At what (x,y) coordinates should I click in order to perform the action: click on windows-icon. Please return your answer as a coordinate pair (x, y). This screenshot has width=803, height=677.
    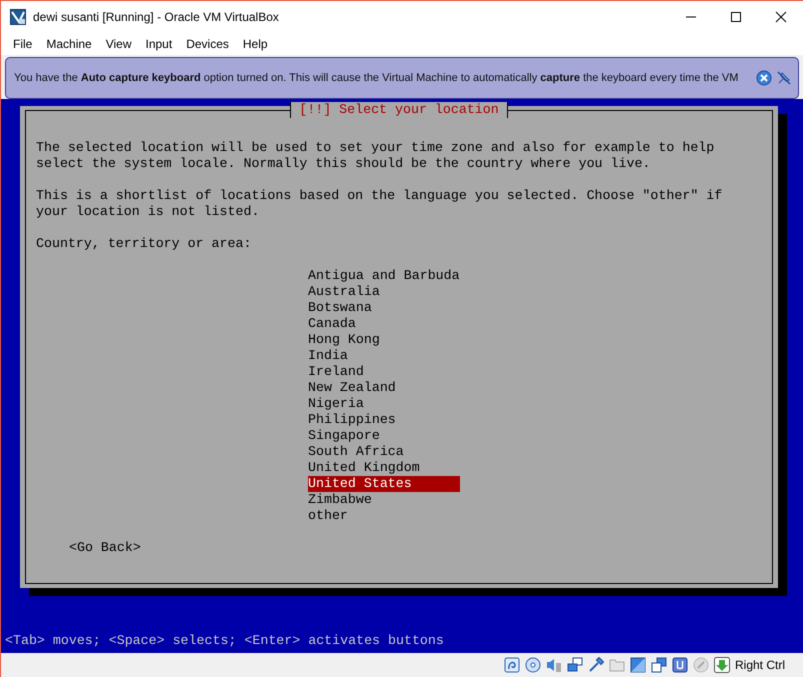
    Looking at the image, I should click on (658, 665).